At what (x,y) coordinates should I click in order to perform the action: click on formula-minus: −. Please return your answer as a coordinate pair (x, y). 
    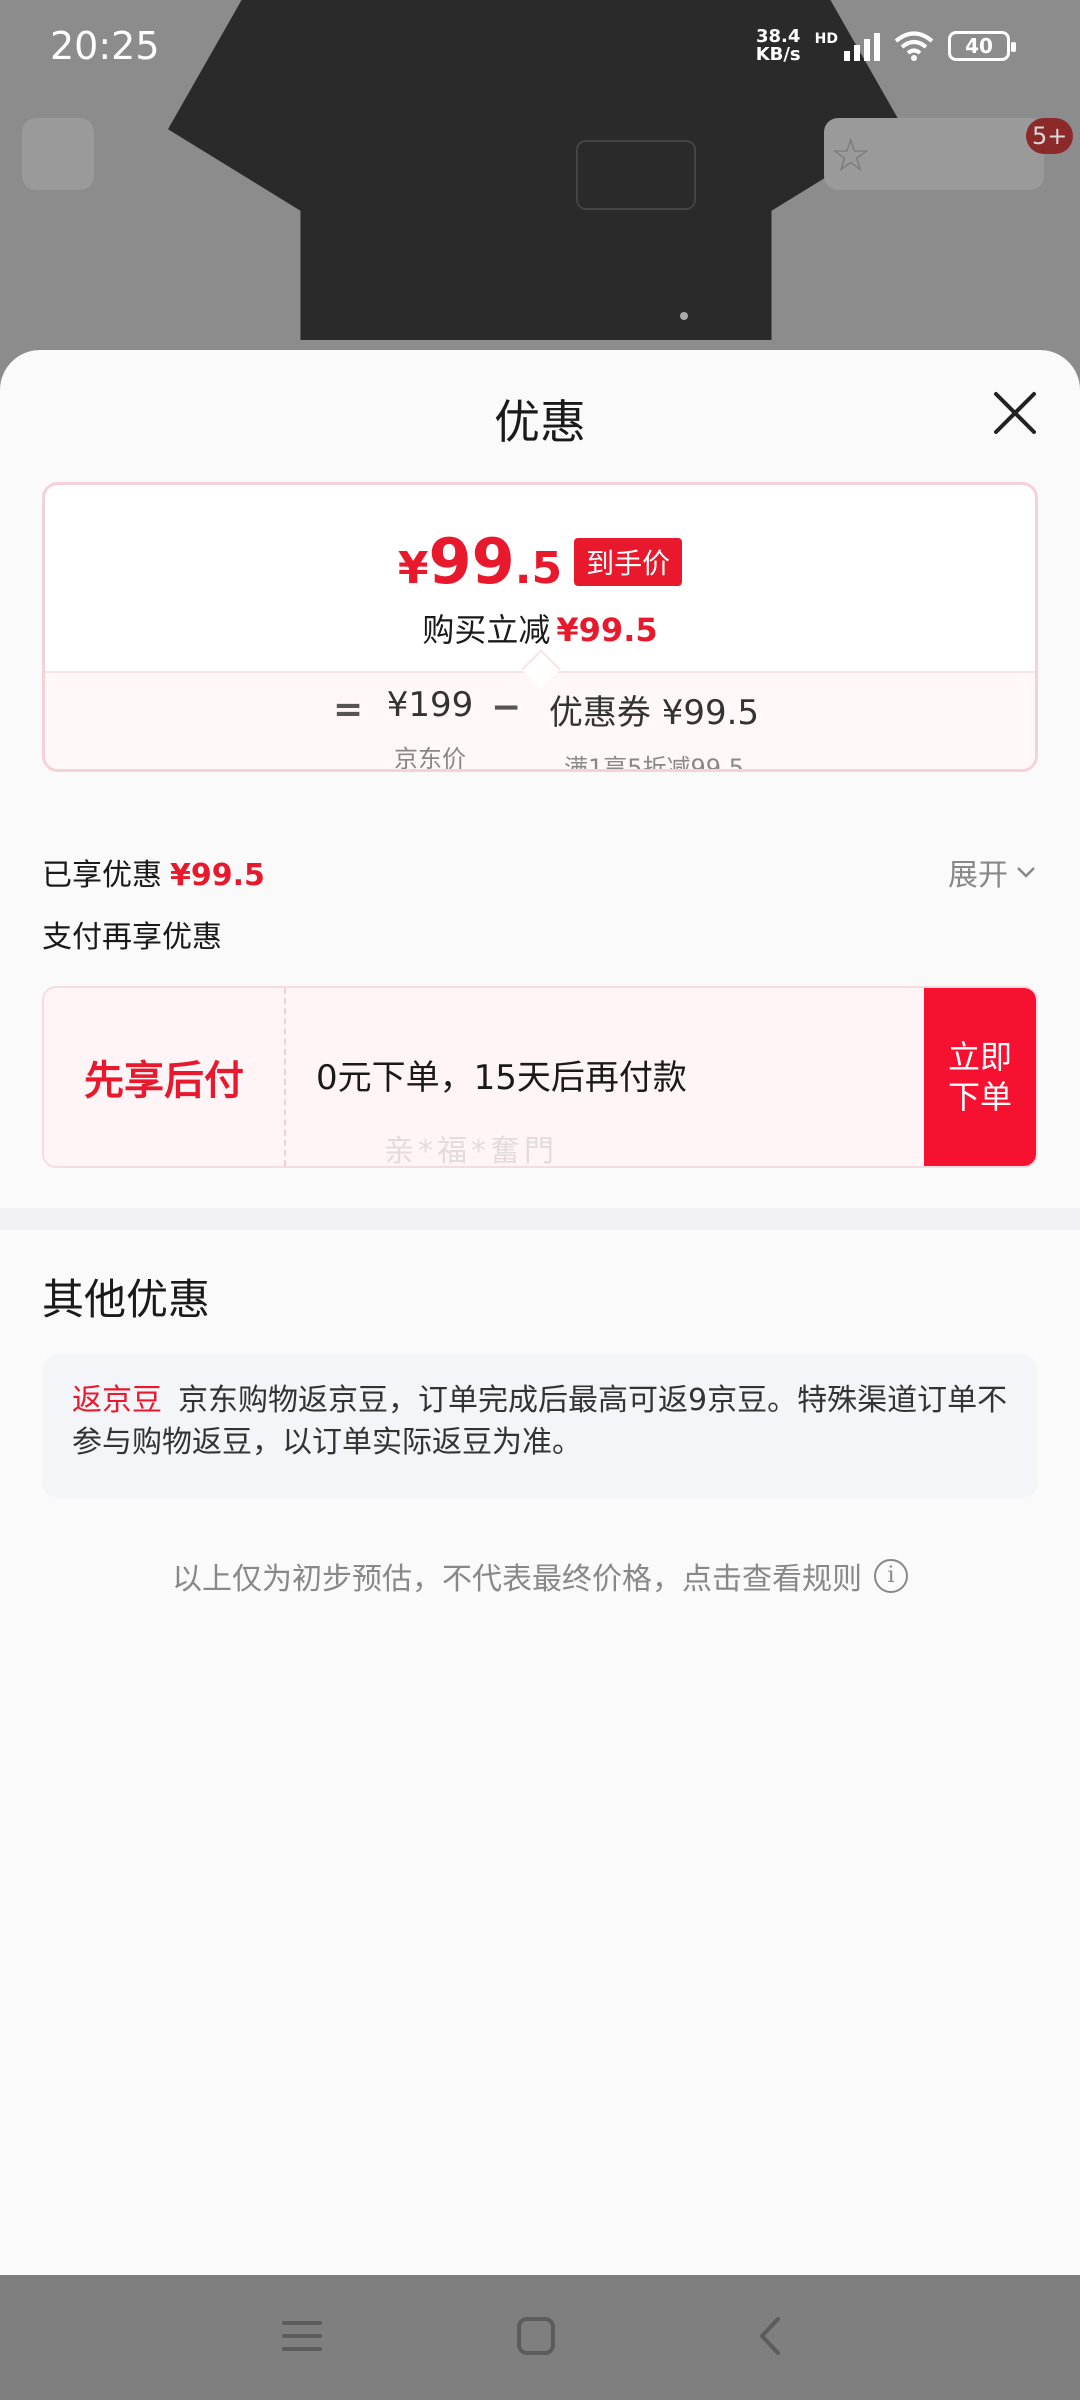
    Looking at the image, I should click on (506, 707).